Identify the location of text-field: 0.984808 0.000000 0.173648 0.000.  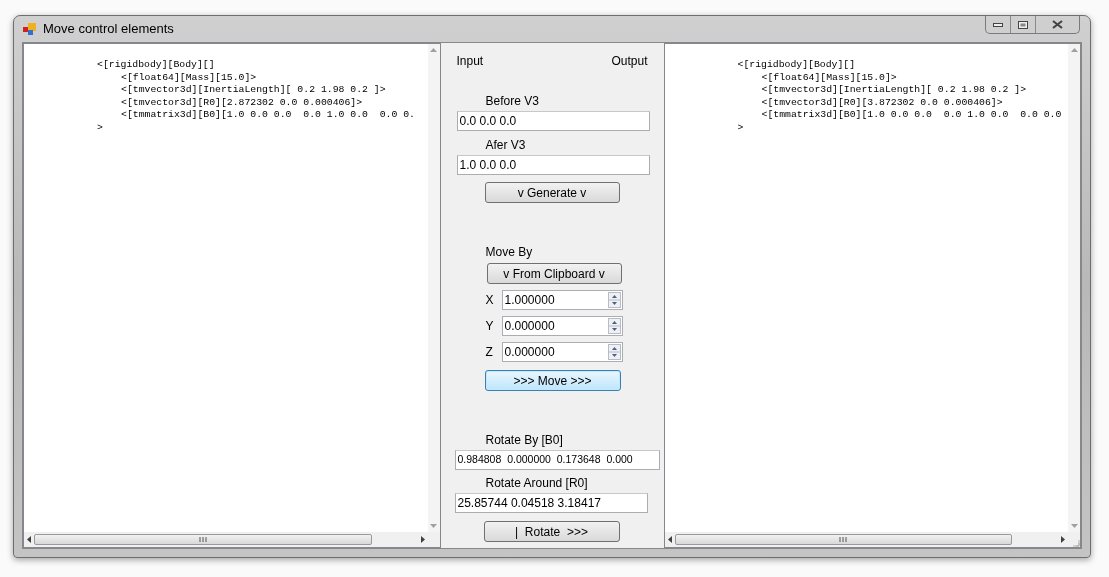
(557, 460).